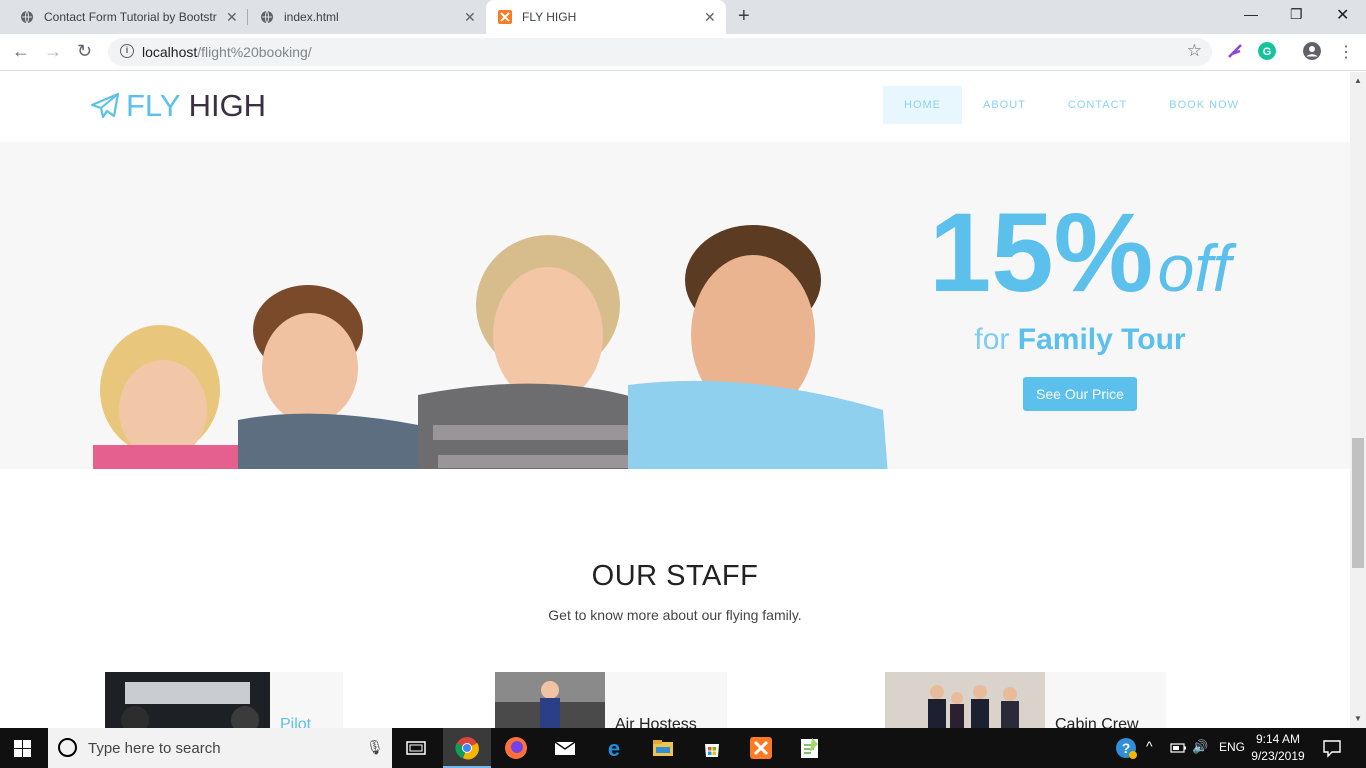  I want to click on discount-value: 15%, so click(1041, 252).